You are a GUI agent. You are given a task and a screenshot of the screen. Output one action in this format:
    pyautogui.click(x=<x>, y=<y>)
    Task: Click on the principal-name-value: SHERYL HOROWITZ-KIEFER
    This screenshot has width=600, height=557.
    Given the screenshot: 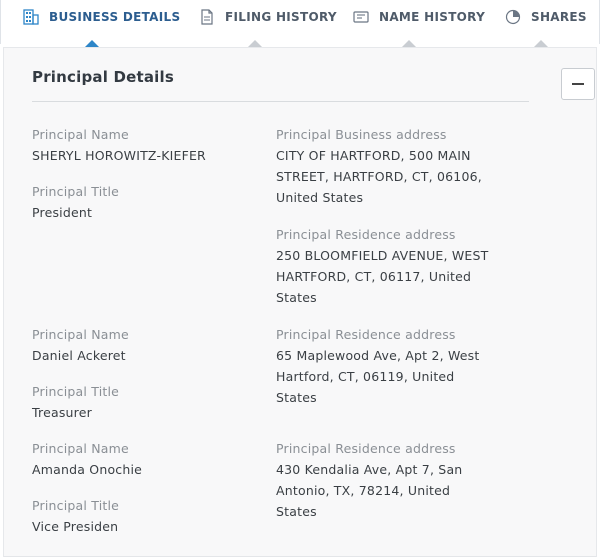 What is the action you would take?
    pyautogui.click(x=119, y=155)
    